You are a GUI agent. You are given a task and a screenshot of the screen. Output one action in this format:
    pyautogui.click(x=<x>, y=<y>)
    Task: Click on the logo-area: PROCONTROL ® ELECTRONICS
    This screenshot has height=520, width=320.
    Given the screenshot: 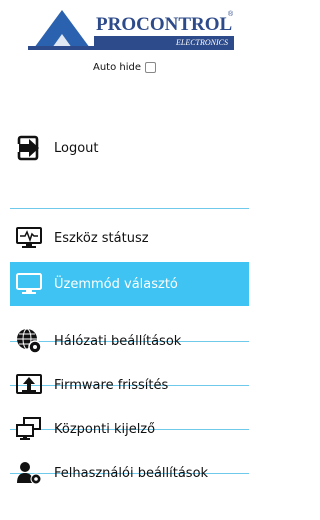 What is the action you would take?
    pyautogui.click(x=124, y=45)
    